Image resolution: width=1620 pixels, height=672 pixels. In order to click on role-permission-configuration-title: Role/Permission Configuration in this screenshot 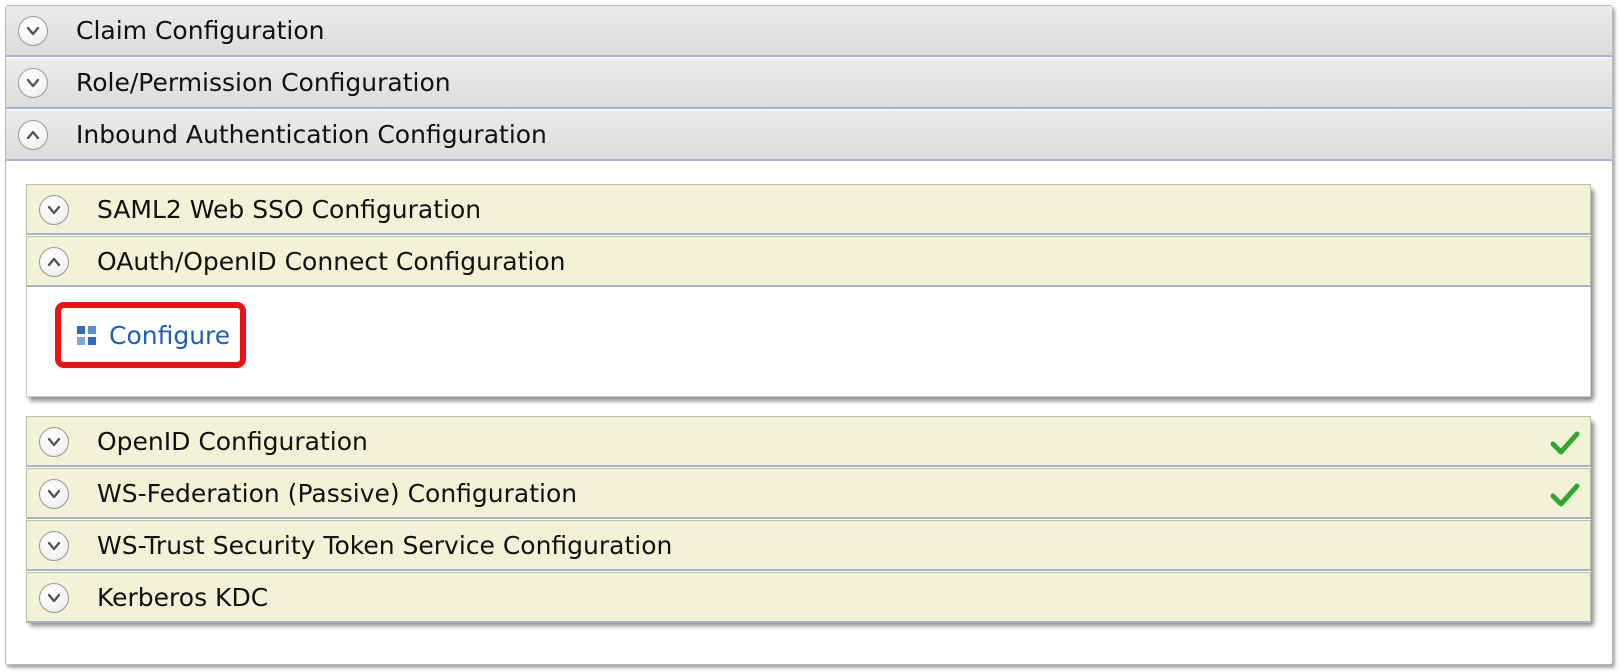, I will do `click(263, 82)`.